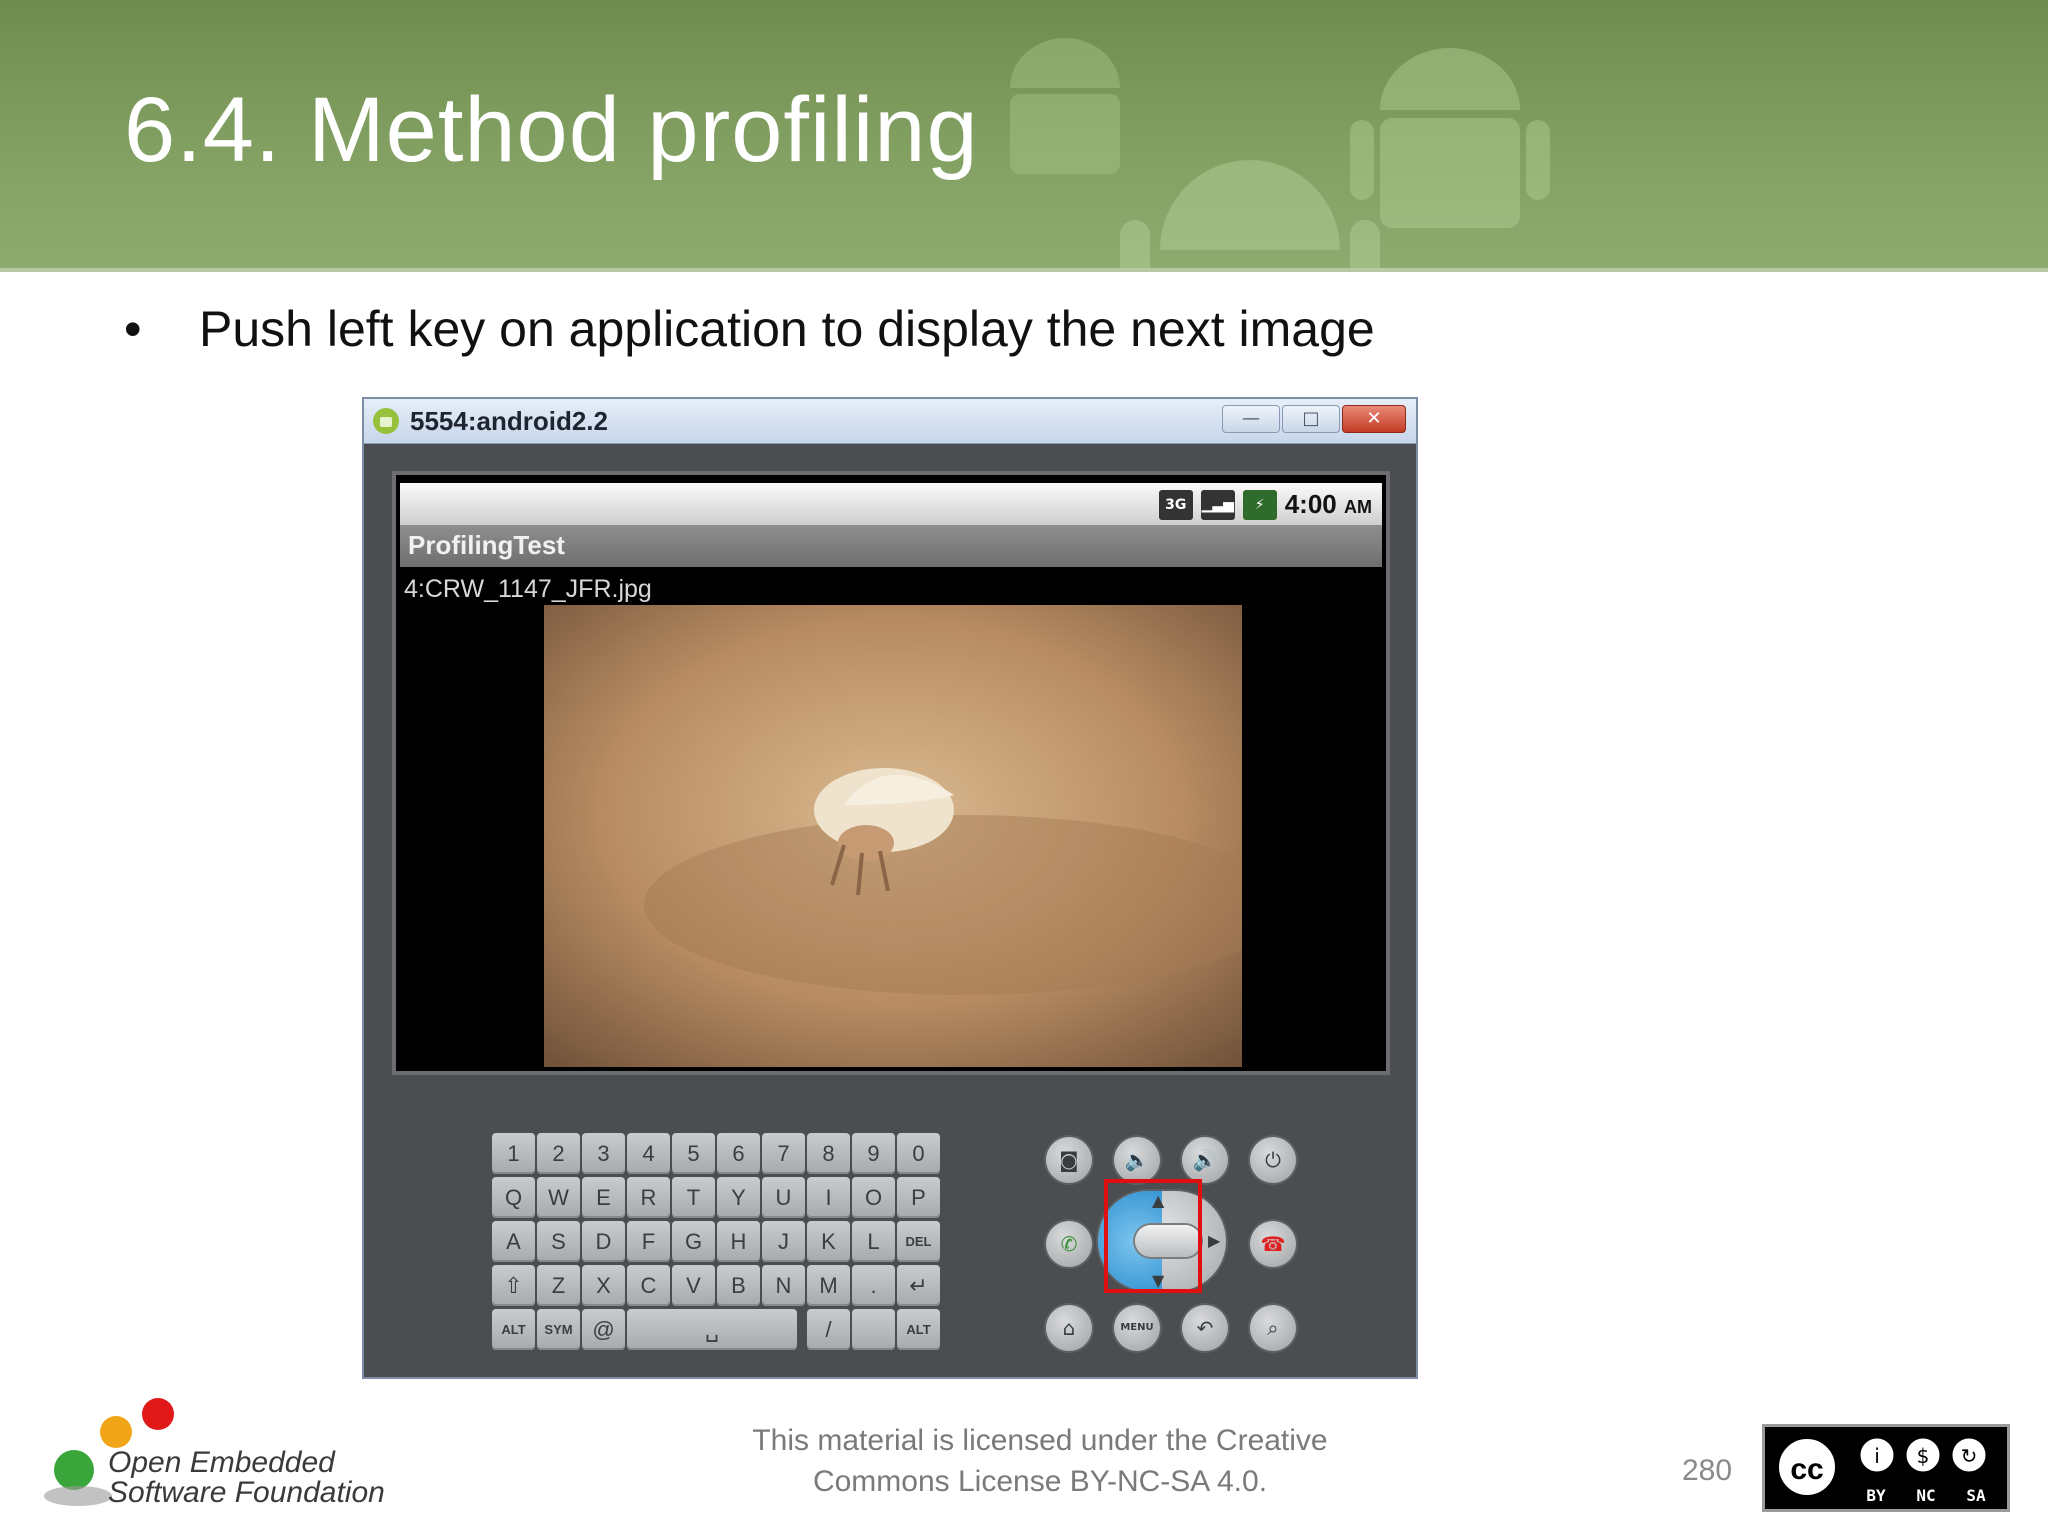 The width and height of the screenshot is (2048, 1536). Describe the element at coordinates (738, 1197) in the screenshot. I see `key: Y` at that location.